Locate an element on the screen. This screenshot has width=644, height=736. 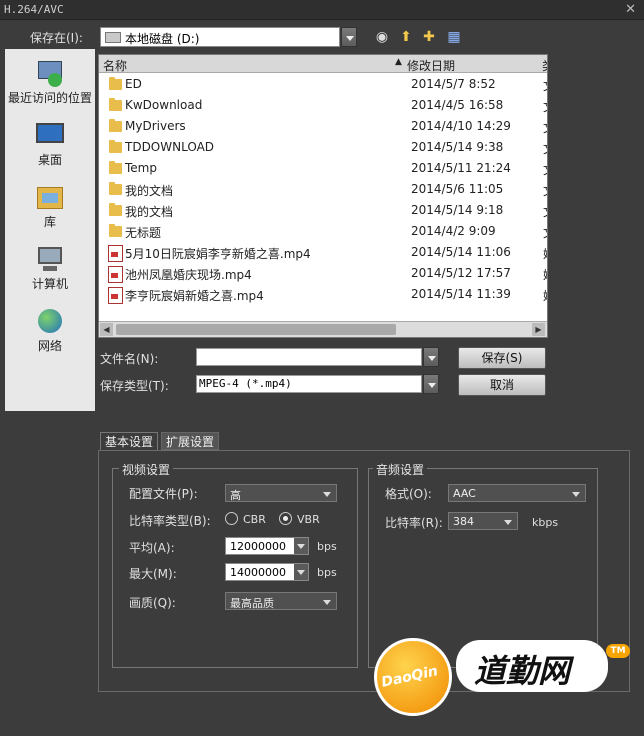
format-value: AAC is located at coordinates (464, 493).